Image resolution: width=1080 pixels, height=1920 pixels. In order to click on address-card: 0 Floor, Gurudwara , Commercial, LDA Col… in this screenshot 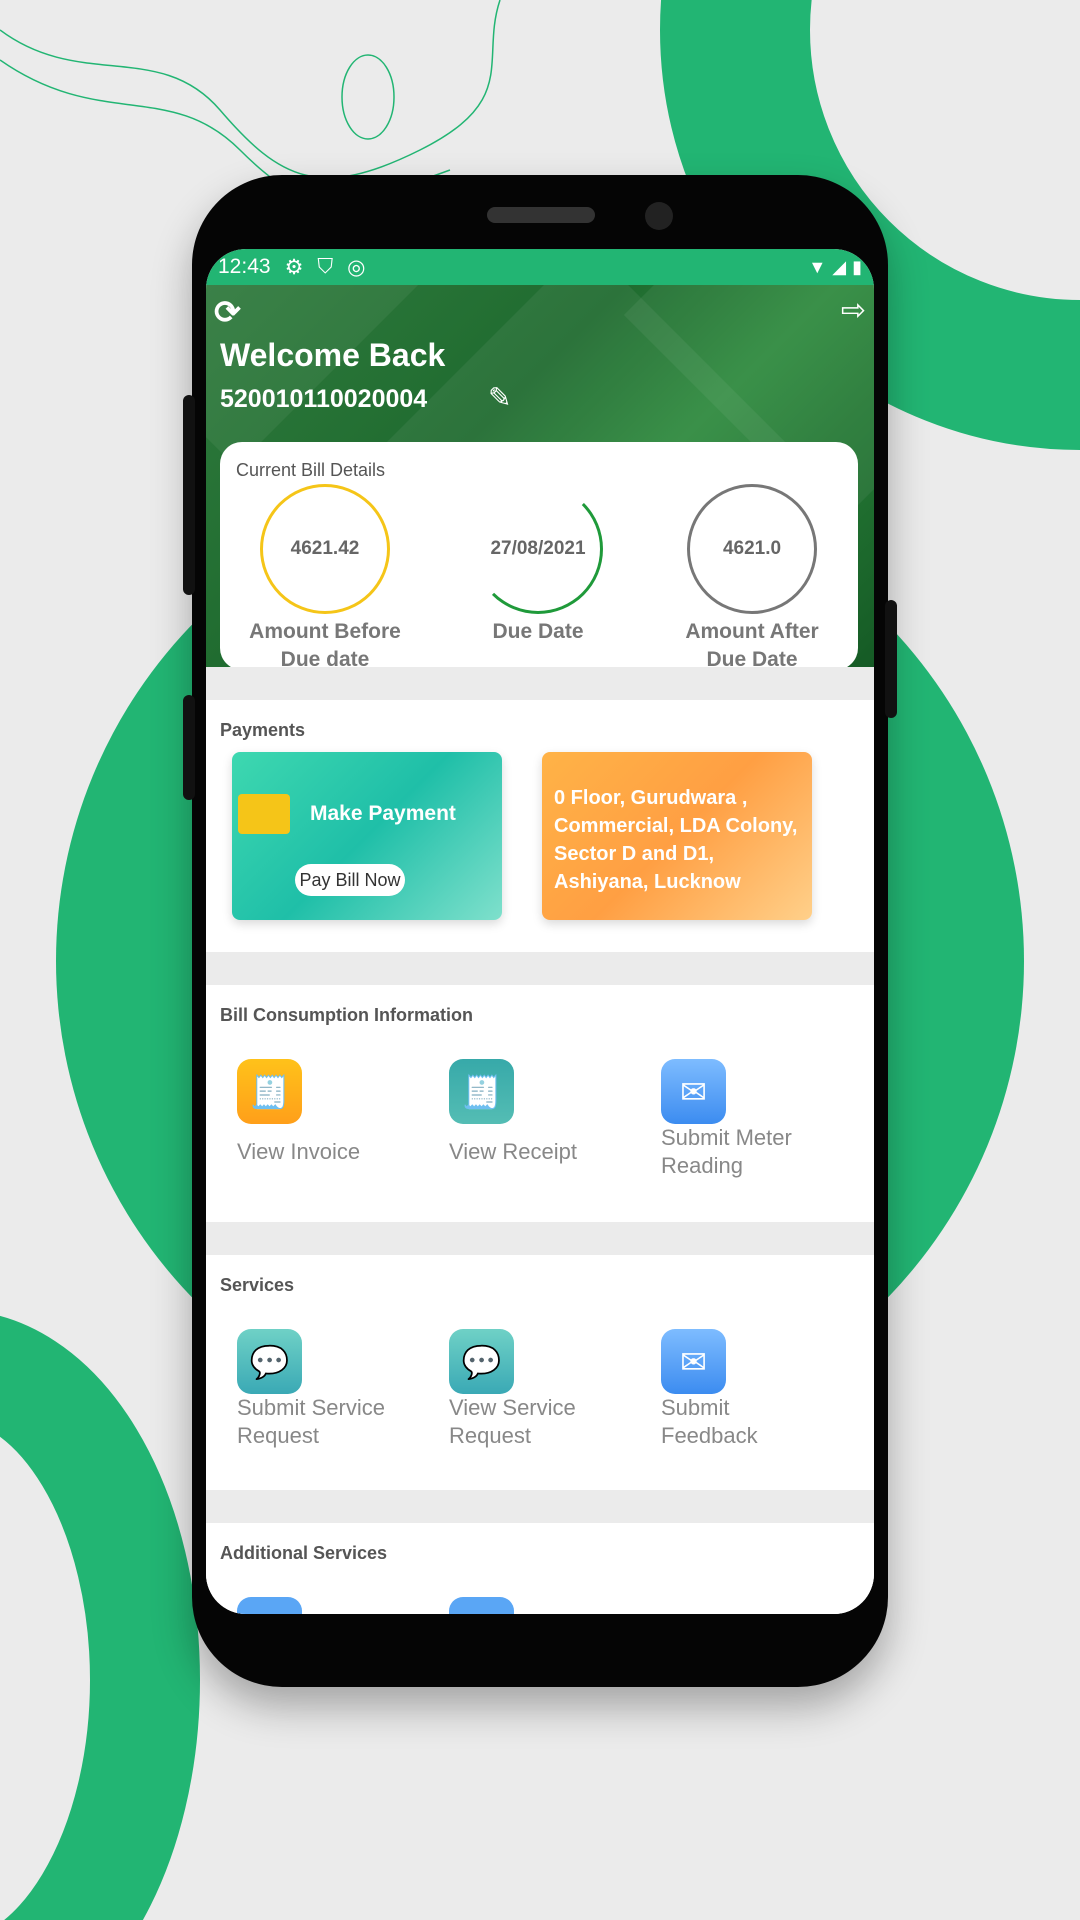, I will do `click(677, 836)`.